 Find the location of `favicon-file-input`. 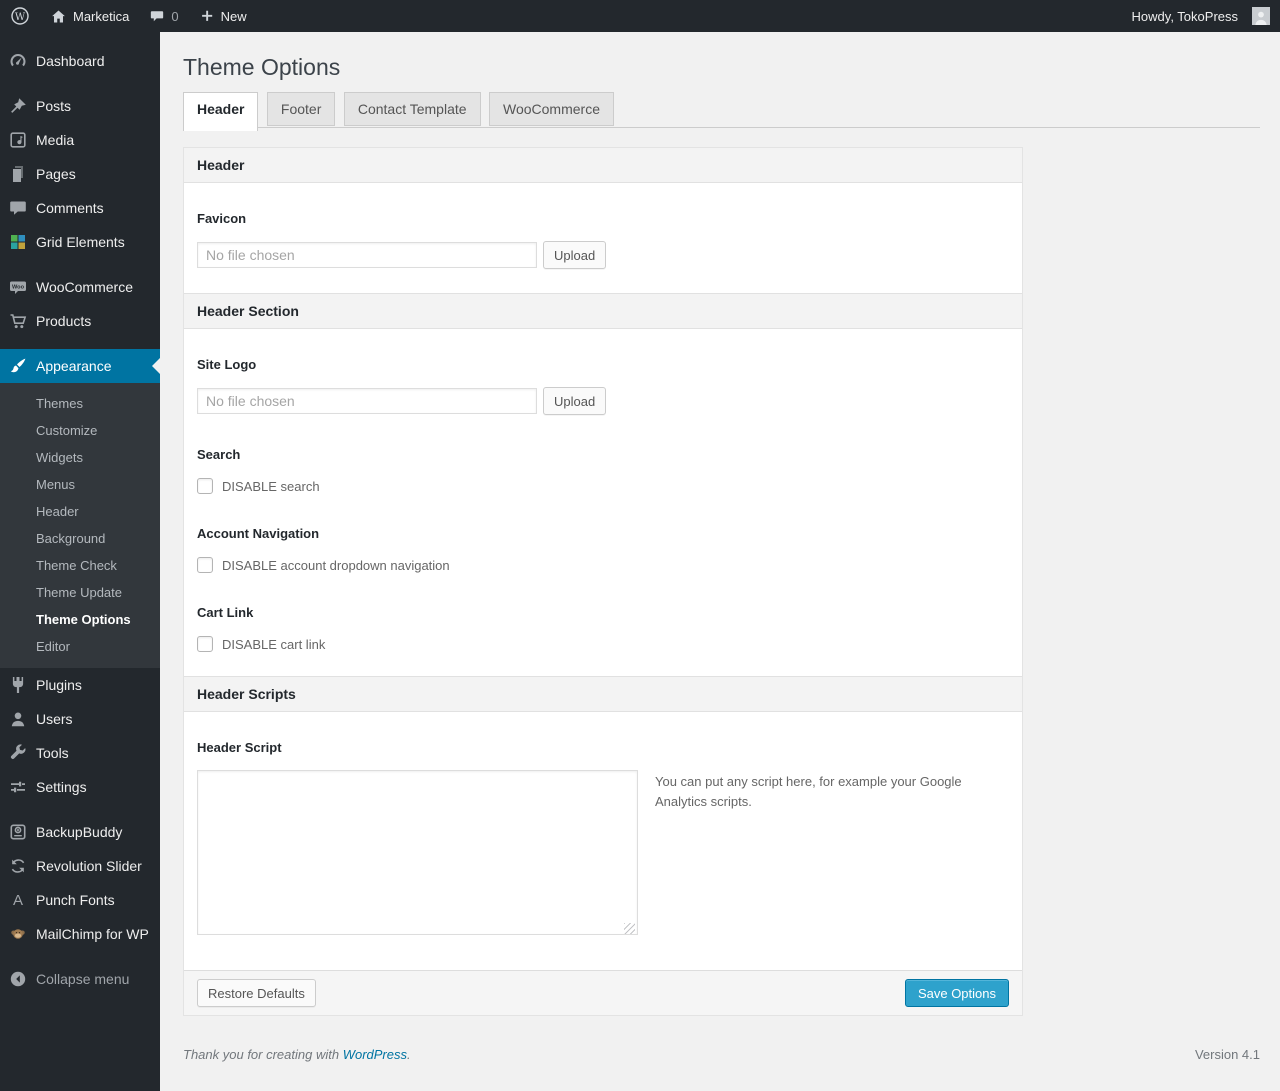

favicon-file-input is located at coordinates (367, 255).